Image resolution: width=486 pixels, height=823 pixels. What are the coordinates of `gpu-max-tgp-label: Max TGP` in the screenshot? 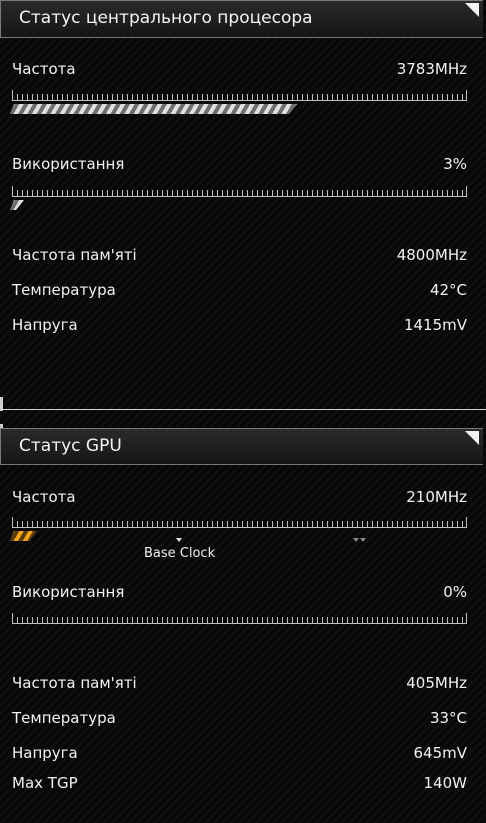 It's located at (45, 783).